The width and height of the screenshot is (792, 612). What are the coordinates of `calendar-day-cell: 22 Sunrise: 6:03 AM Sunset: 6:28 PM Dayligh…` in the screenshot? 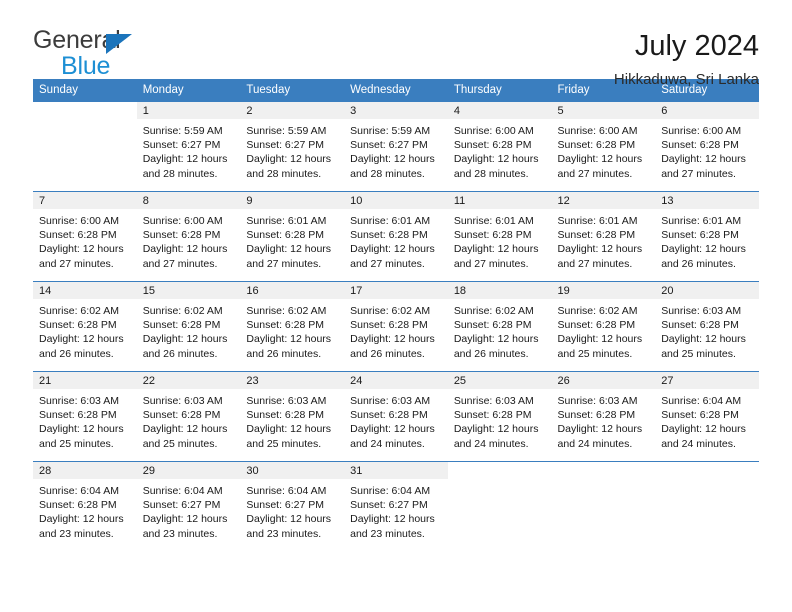 It's located at (188, 416).